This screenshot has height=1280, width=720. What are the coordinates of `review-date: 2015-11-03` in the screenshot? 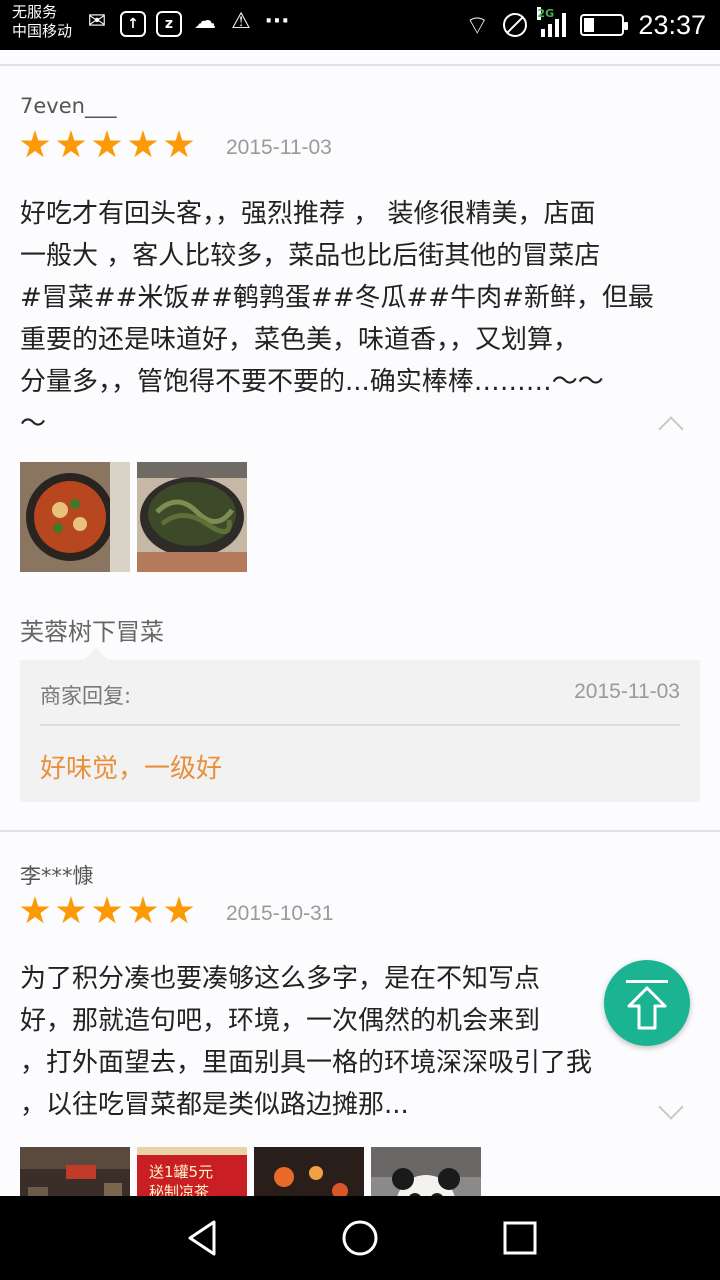 It's located at (279, 147).